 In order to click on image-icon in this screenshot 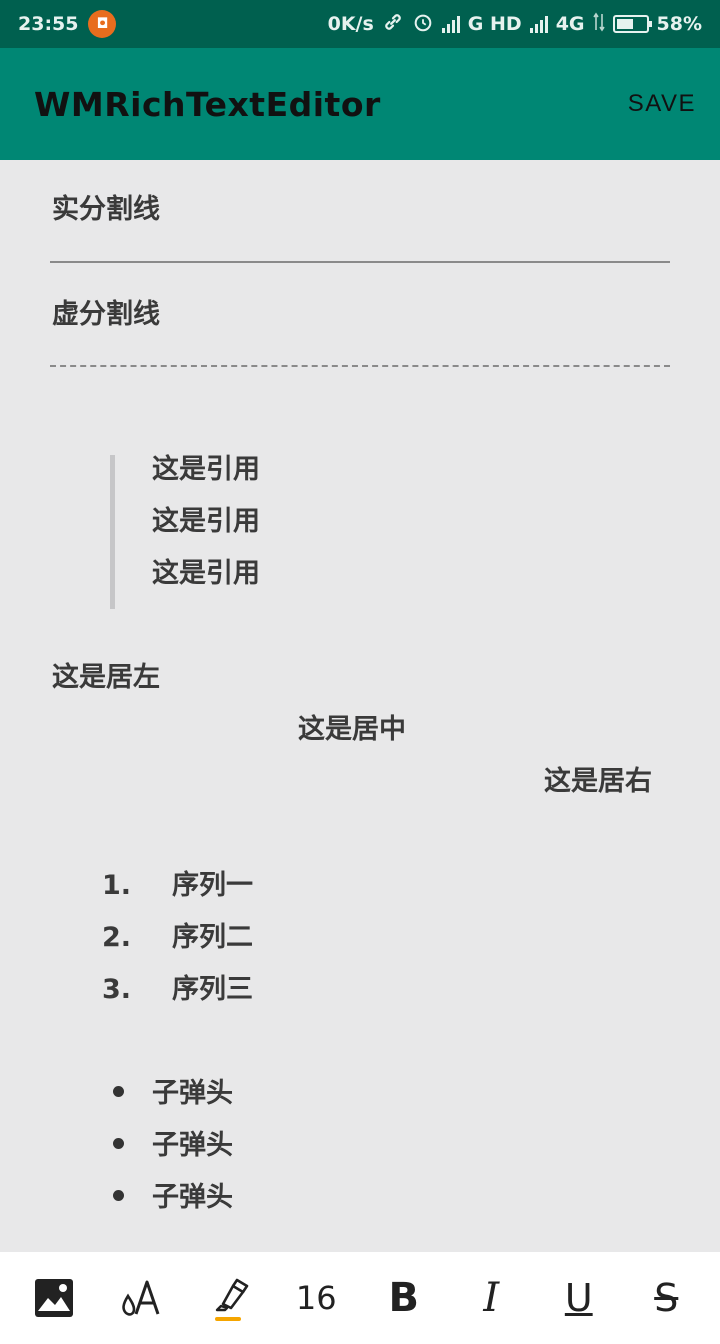, I will do `click(53, 1298)`.